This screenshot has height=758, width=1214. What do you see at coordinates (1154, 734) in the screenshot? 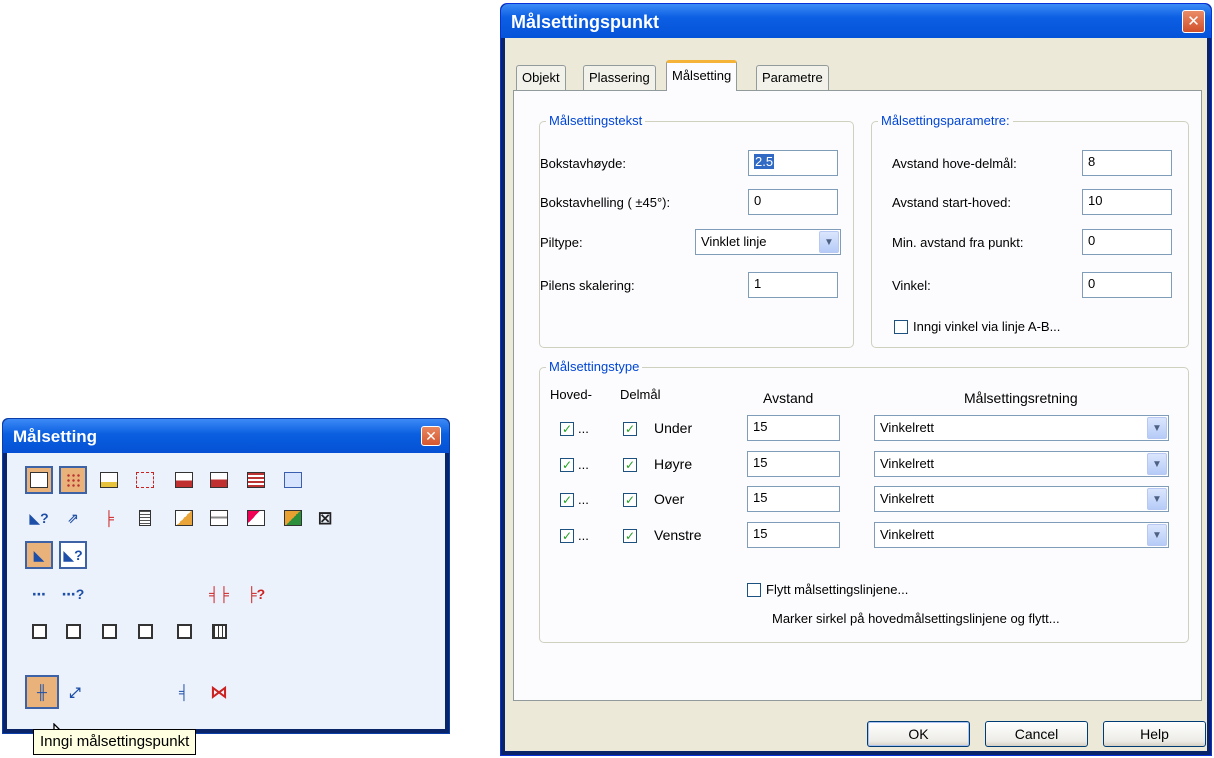
I see `help-button: Help` at bounding box center [1154, 734].